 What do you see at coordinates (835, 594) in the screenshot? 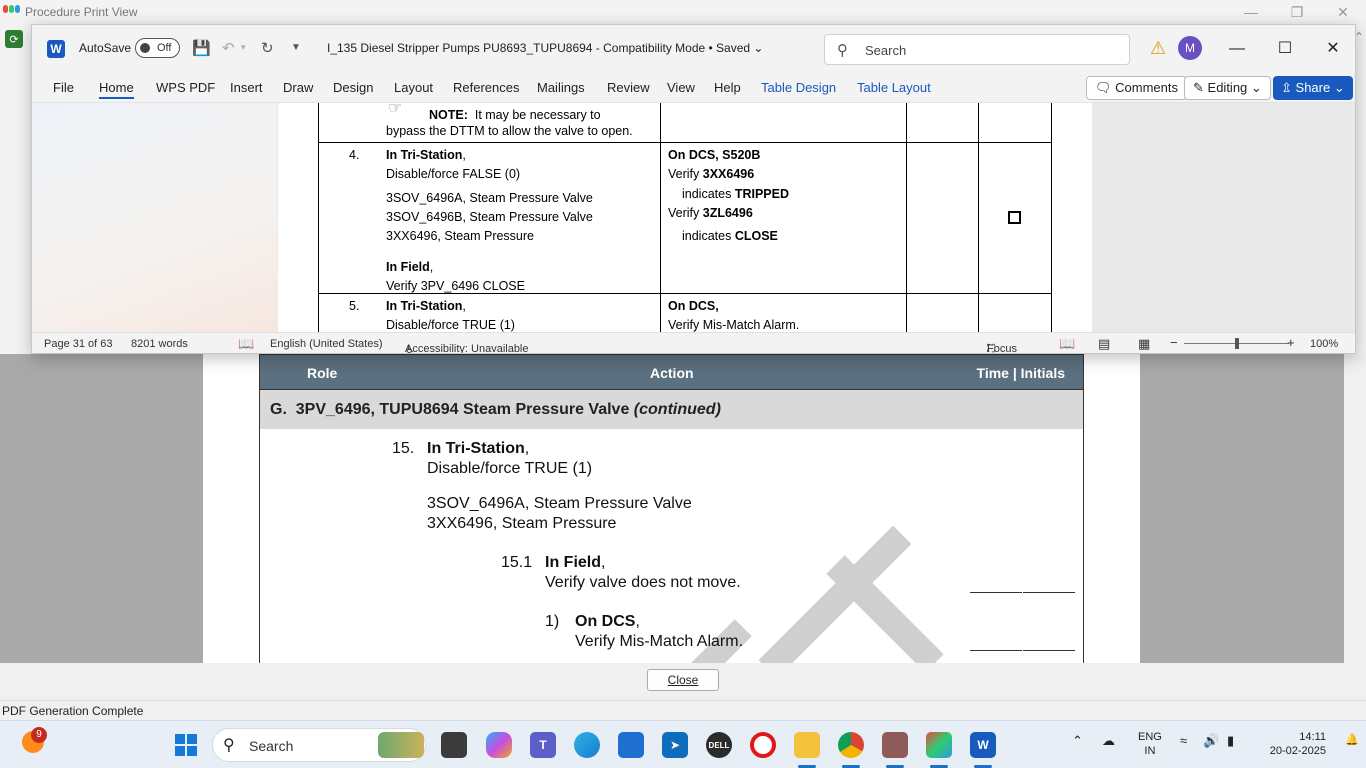
I see `watermark-stroke` at bounding box center [835, 594].